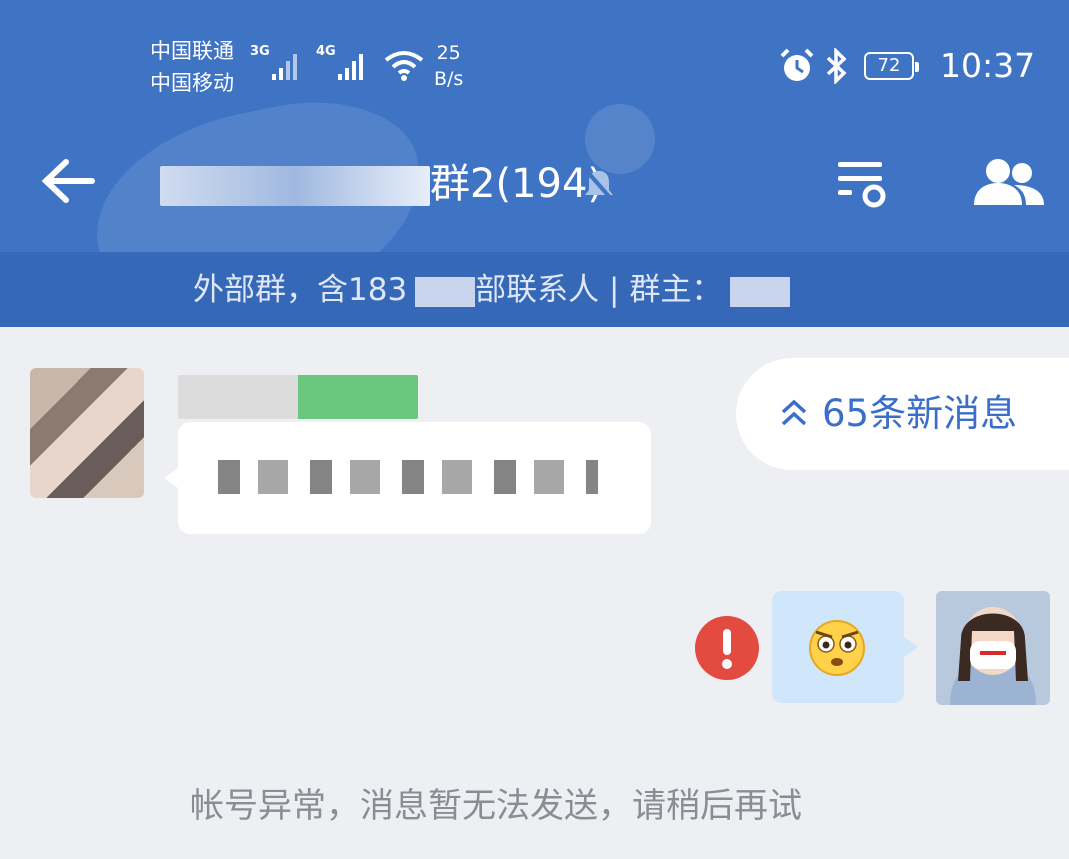  I want to click on wifi-icon, so click(404, 66).